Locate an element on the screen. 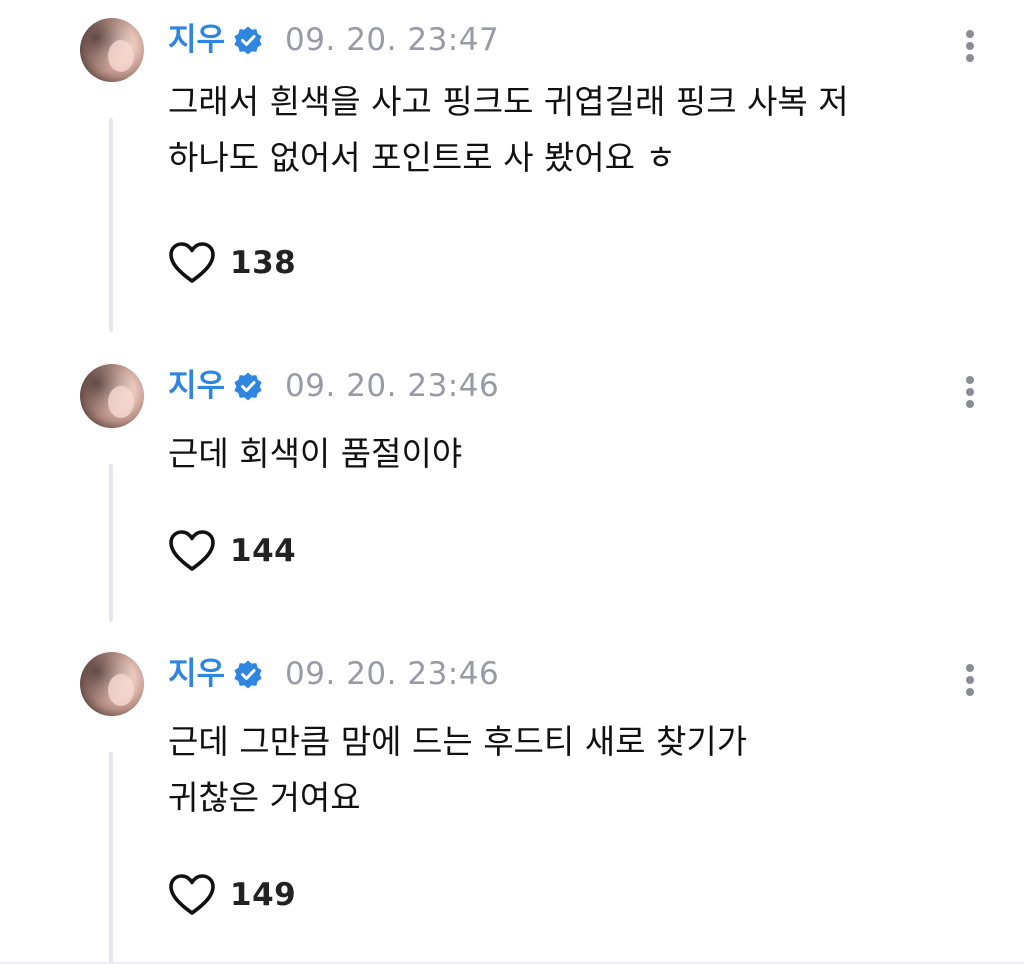  like-count: 138 is located at coordinates (263, 263).